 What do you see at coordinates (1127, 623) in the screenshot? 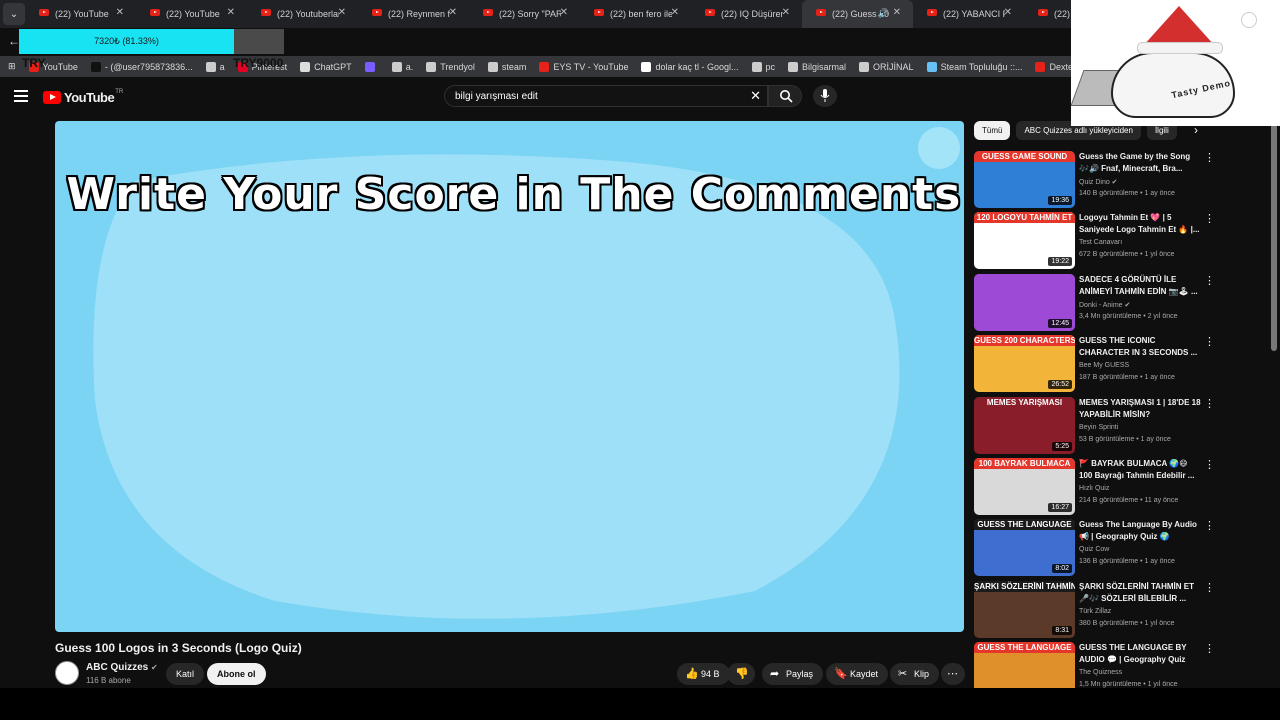
I see `recommended-video-meta: 380 B görüntüleme • 1 yıl önce` at bounding box center [1127, 623].